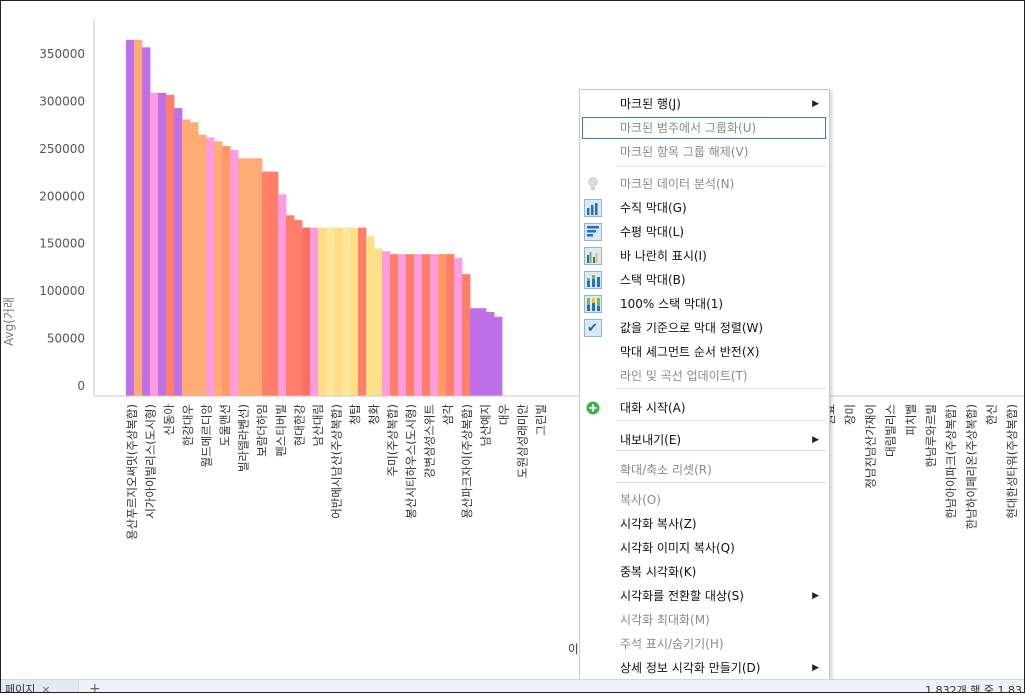 The width and height of the screenshot is (1027, 695). What do you see at coordinates (593, 208) in the screenshot?
I see `vertical-bar-icon` at bounding box center [593, 208].